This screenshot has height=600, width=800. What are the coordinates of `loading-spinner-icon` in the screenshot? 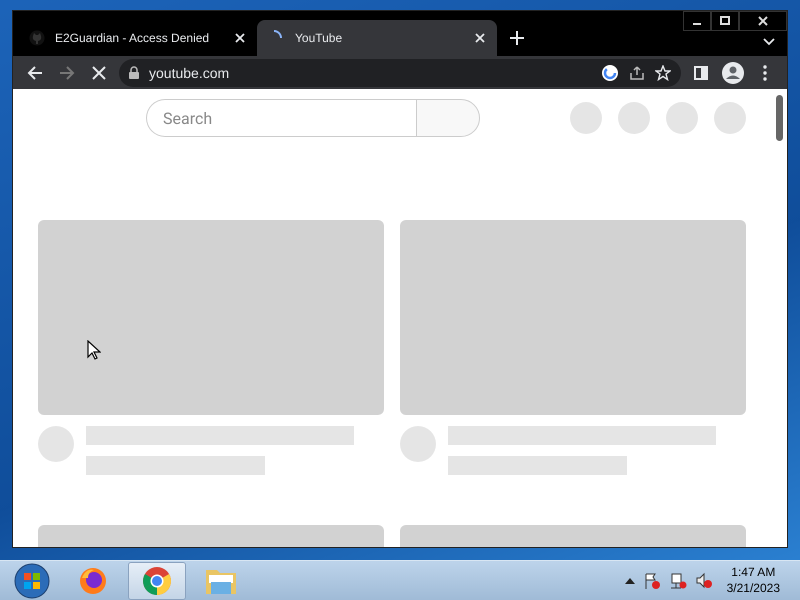 It's located at (277, 35).